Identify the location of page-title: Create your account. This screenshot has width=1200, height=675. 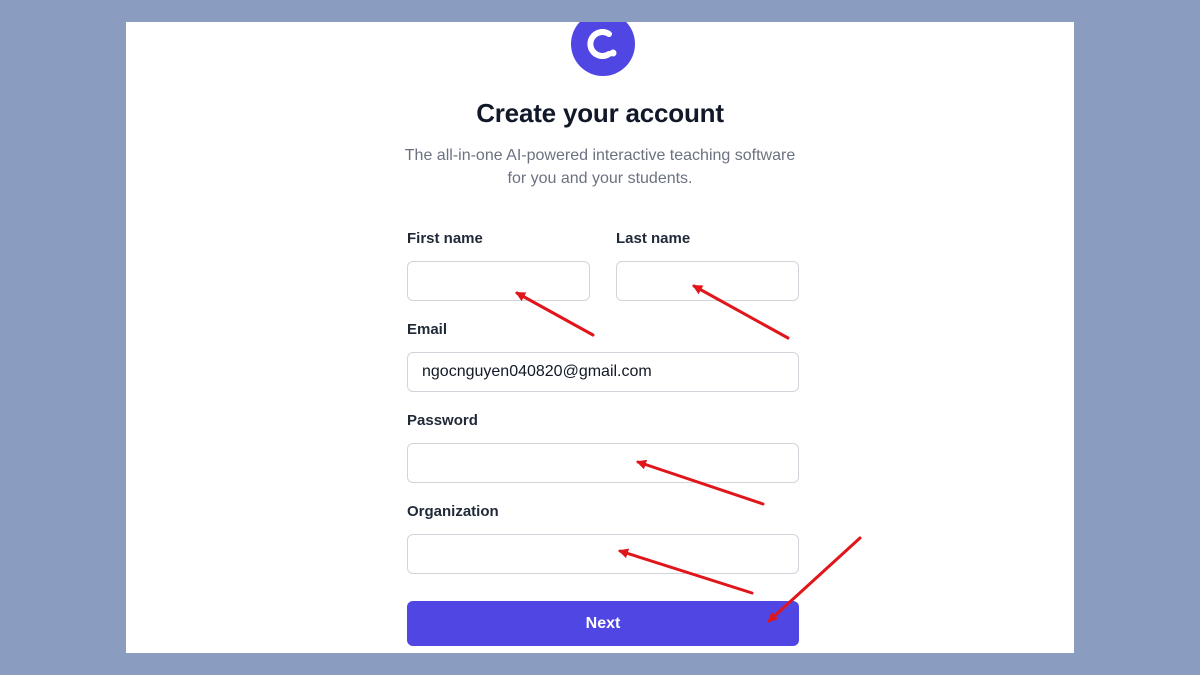
(600, 113).